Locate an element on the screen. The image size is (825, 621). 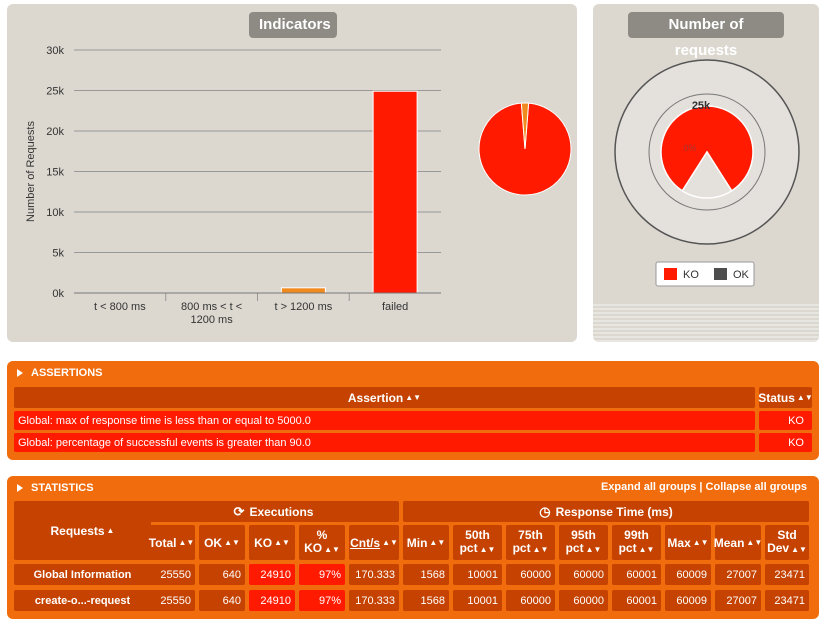
mean-label: Mean is located at coordinates (729, 542).